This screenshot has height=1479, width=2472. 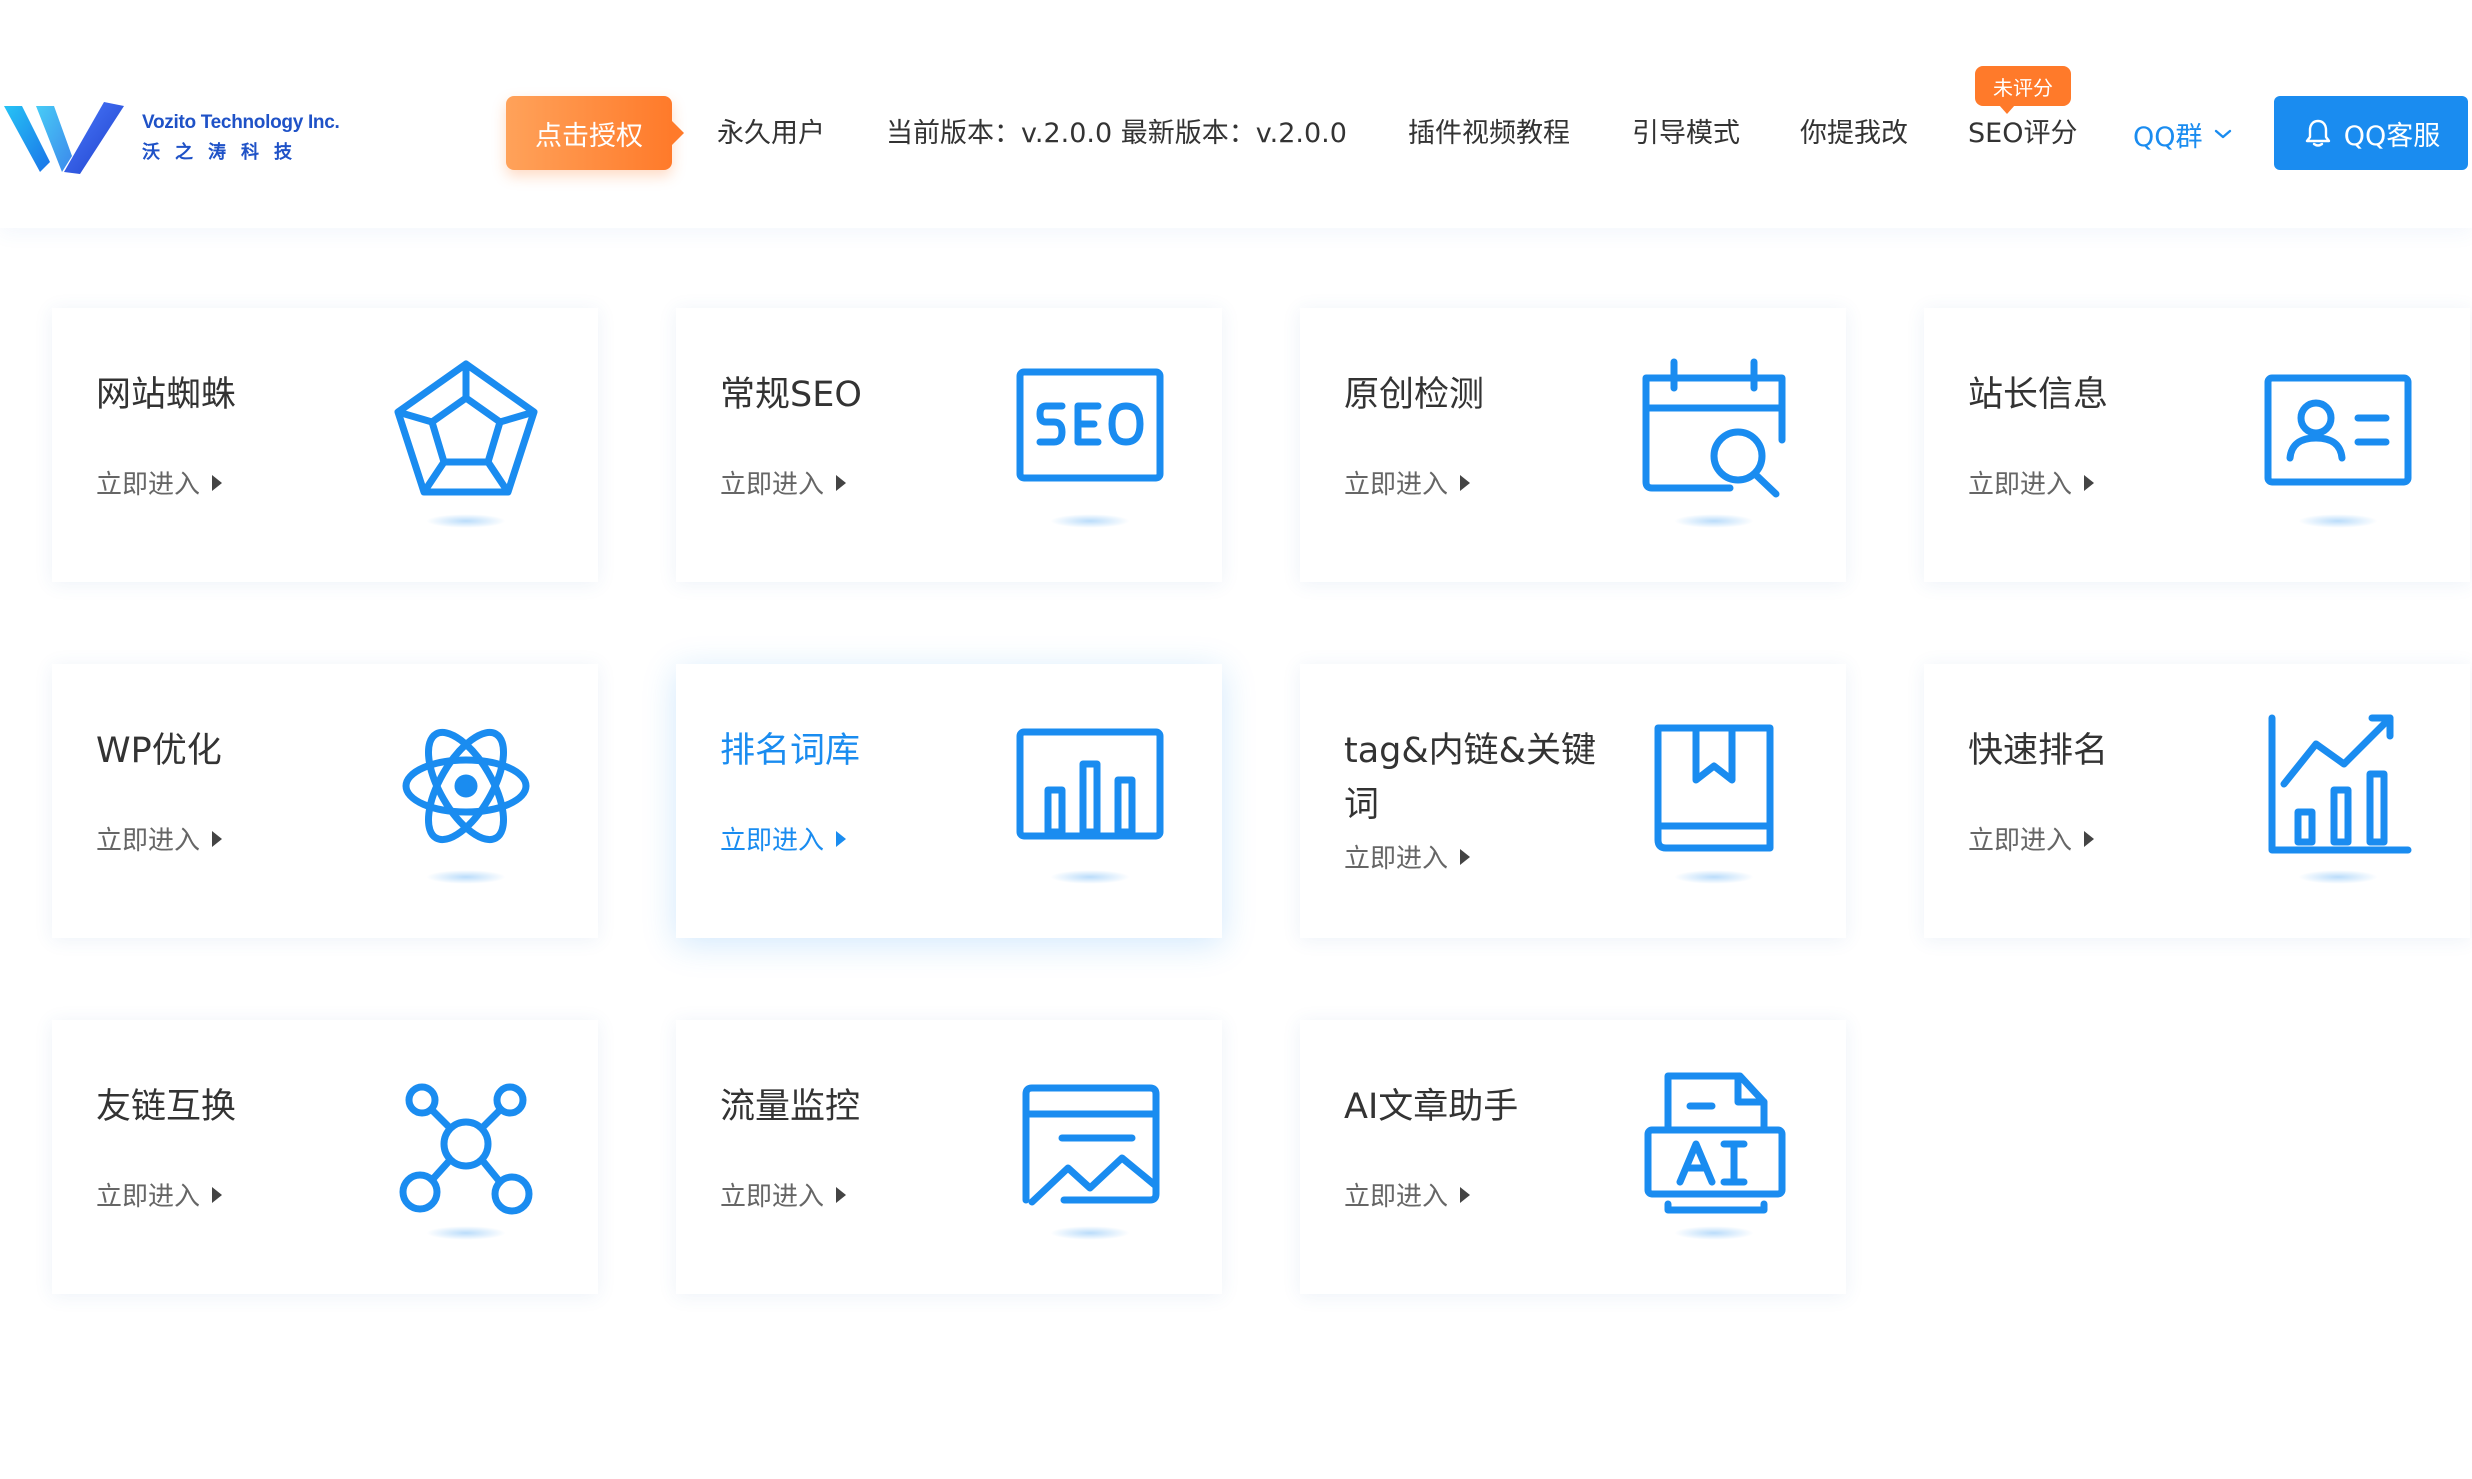 What do you see at coordinates (790, 1107) in the screenshot?
I see `card-title: 流量监控` at bounding box center [790, 1107].